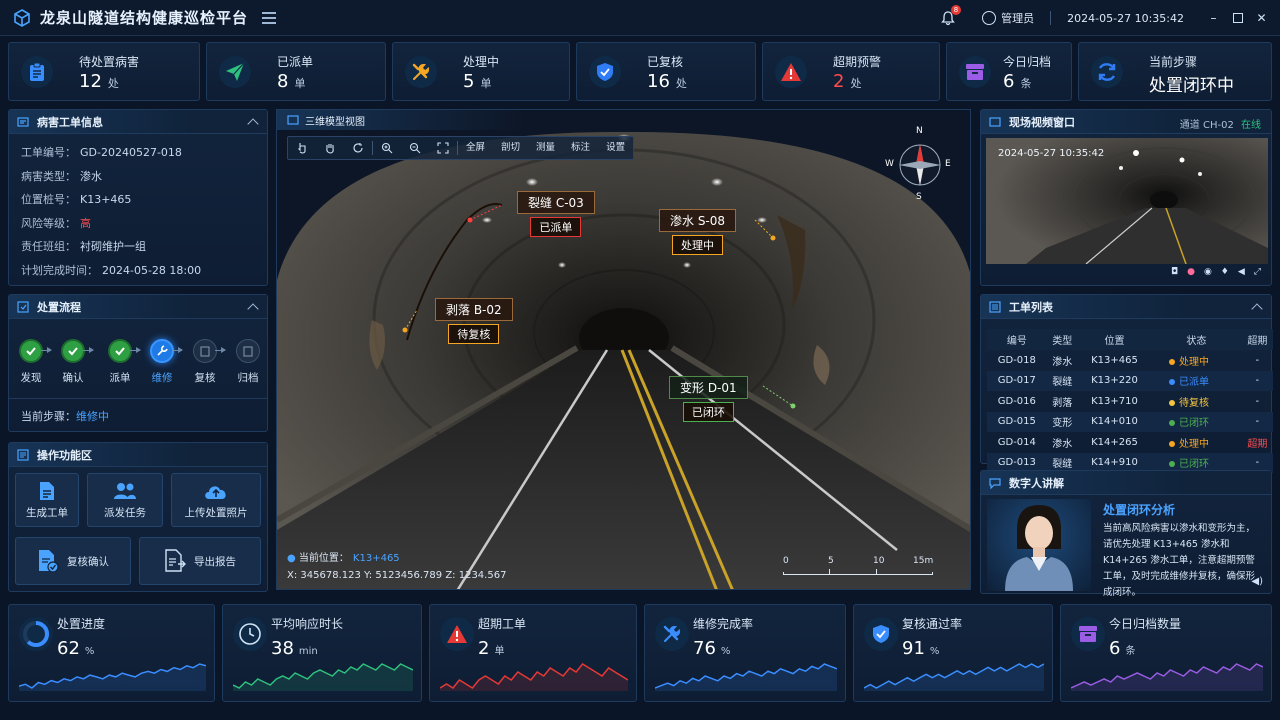 The width and height of the screenshot is (1280, 720). I want to click on table-row: GD-014 渗水 K14+265 处理中 超期, so click(1130, 442).